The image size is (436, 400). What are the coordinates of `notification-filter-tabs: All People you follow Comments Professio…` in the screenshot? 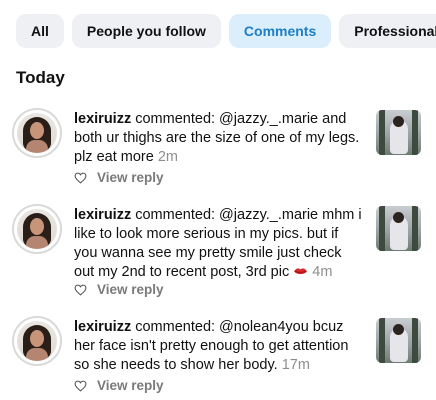 It's located at (226, 31).